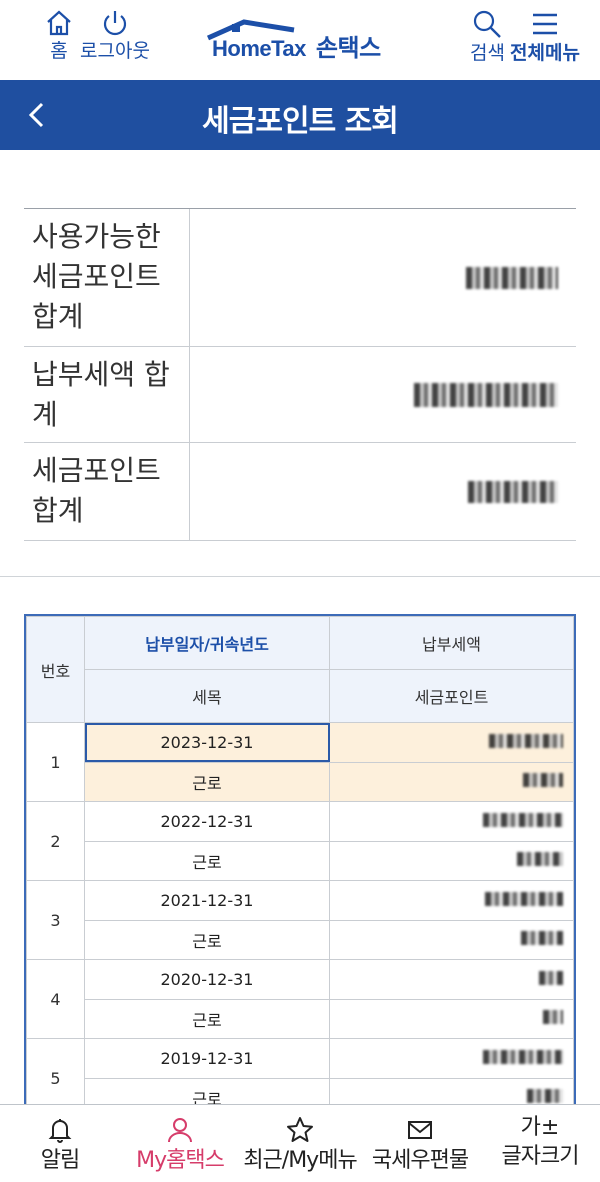 Image resolution: width=600 pixels, height=1182 pixels. What do you see at coordinates (60, 1160) in the screenshot?
I see `nav-label: 알림` at bounding box center [60, 1160].